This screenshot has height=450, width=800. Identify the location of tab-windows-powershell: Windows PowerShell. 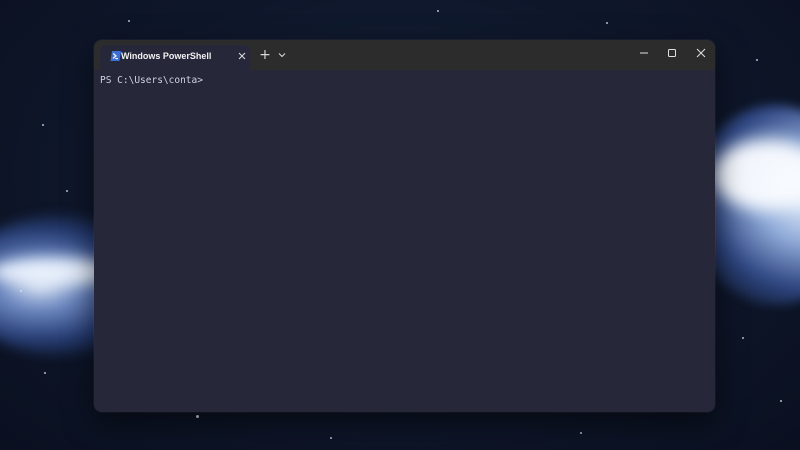
(175, 57).